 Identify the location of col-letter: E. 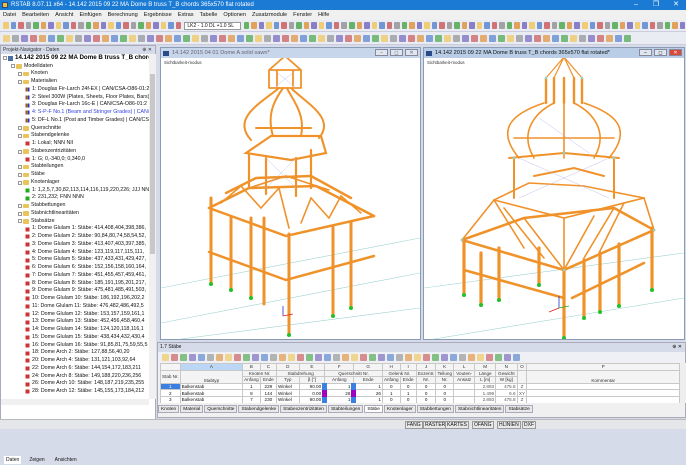
(312, 367).